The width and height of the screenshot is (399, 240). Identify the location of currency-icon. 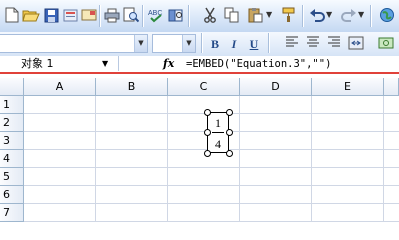
(386, 43).